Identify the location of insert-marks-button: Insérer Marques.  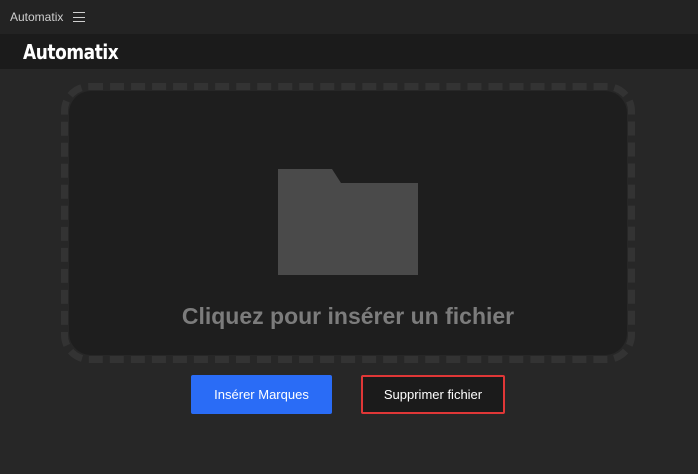
(261, 394).